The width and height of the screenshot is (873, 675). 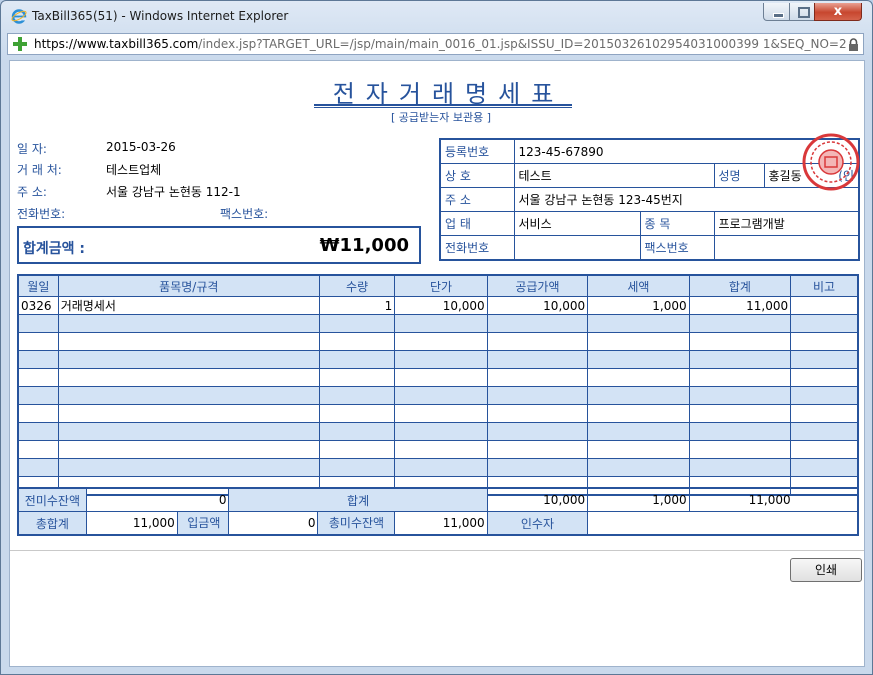 What do you see at coordinates (357, 285) in the screenshot?
I see `col-header-qty: 수량` at bounding box center [357, 285].